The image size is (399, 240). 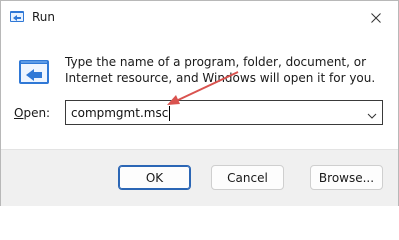 What do you see at coordinates (17, 17) in the screenshot?
I see `run-app-icon` at bounding box center [17, 17].